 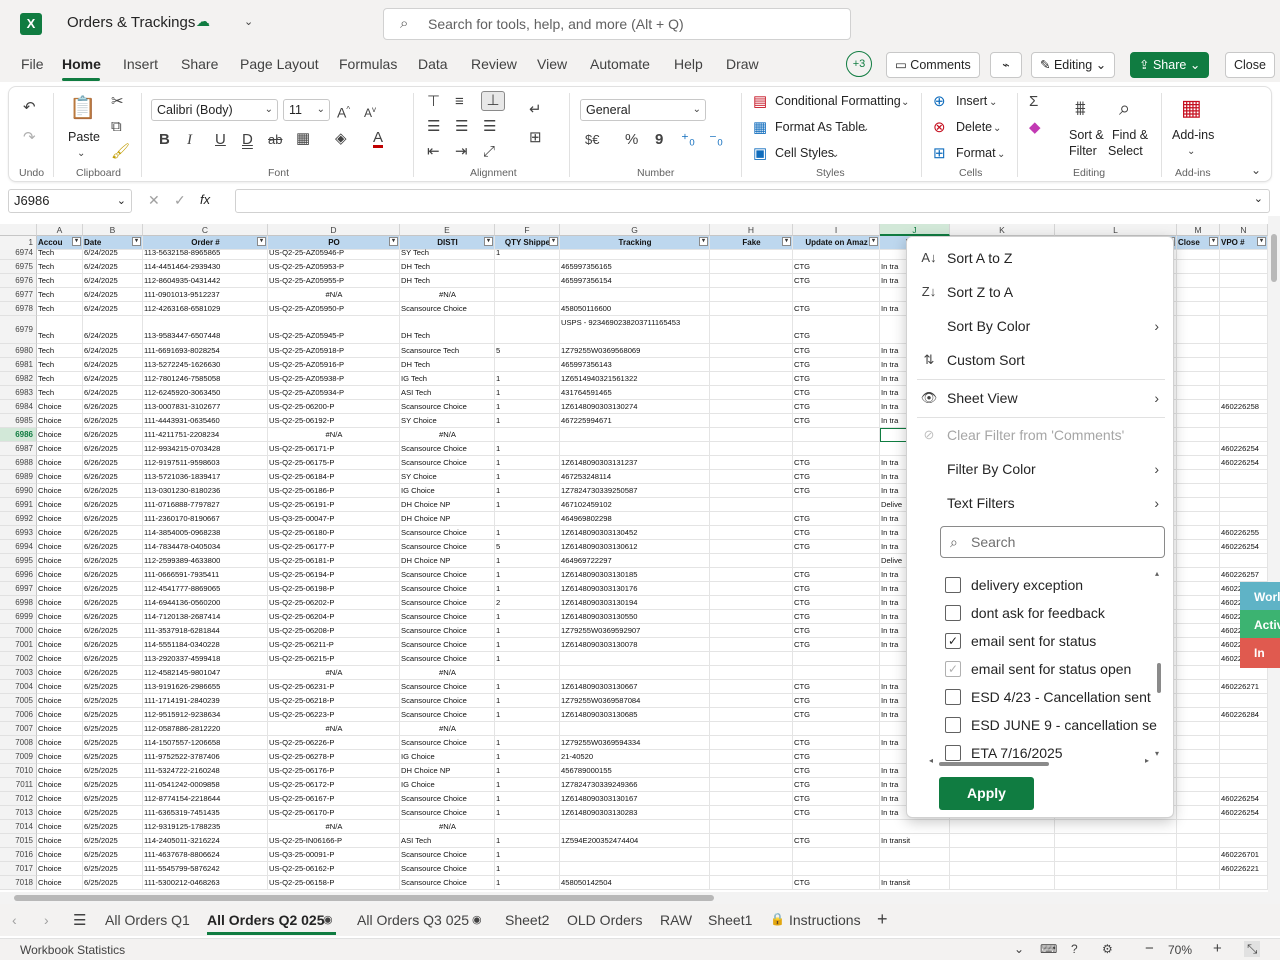 What do you see at coordinates (18, 813) in the screenshot?
I see `row-number: 7013` at bounding box center [18, 813].